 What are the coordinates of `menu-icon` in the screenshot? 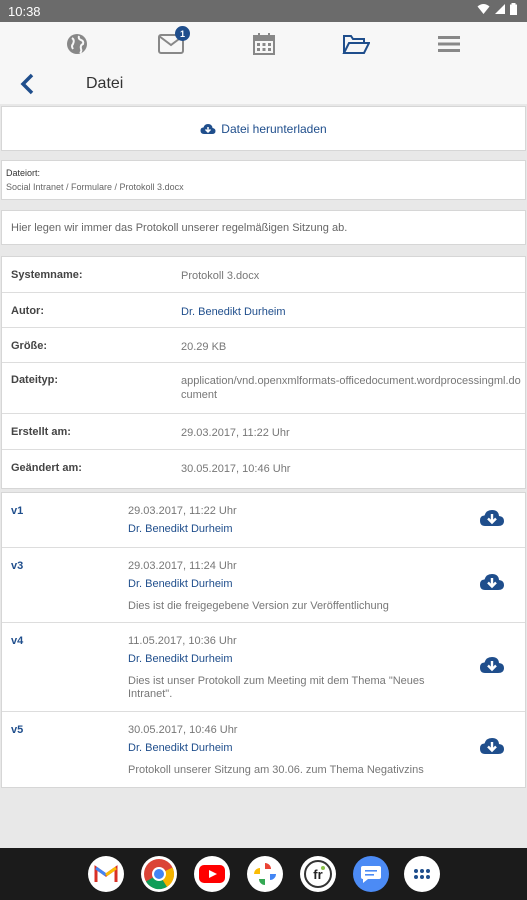 It's located at (449, 44).